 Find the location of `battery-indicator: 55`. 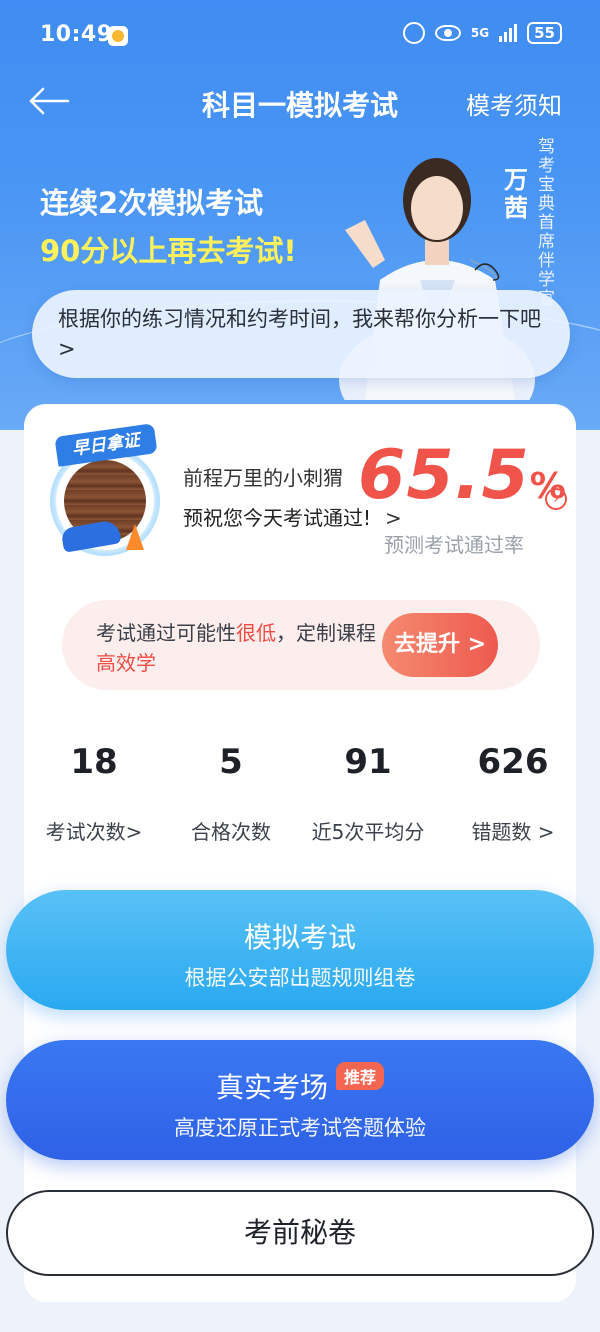

battery-indicator: 55 is located at coordinates (544, 33).